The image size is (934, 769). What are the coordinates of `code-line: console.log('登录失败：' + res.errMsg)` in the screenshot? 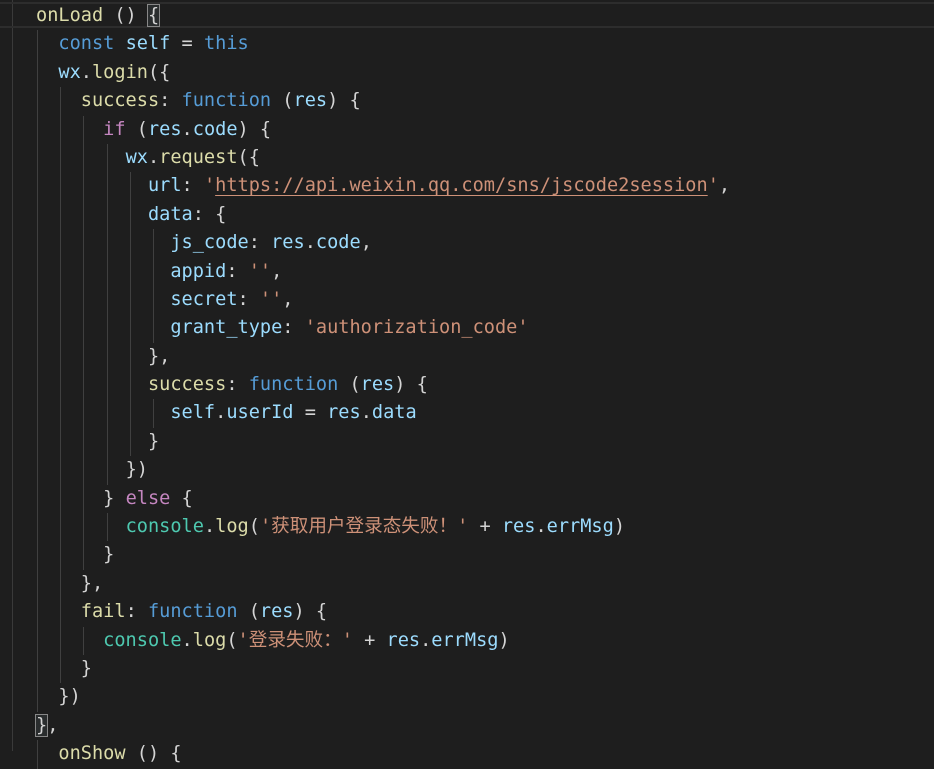 It's located at (383, 640).